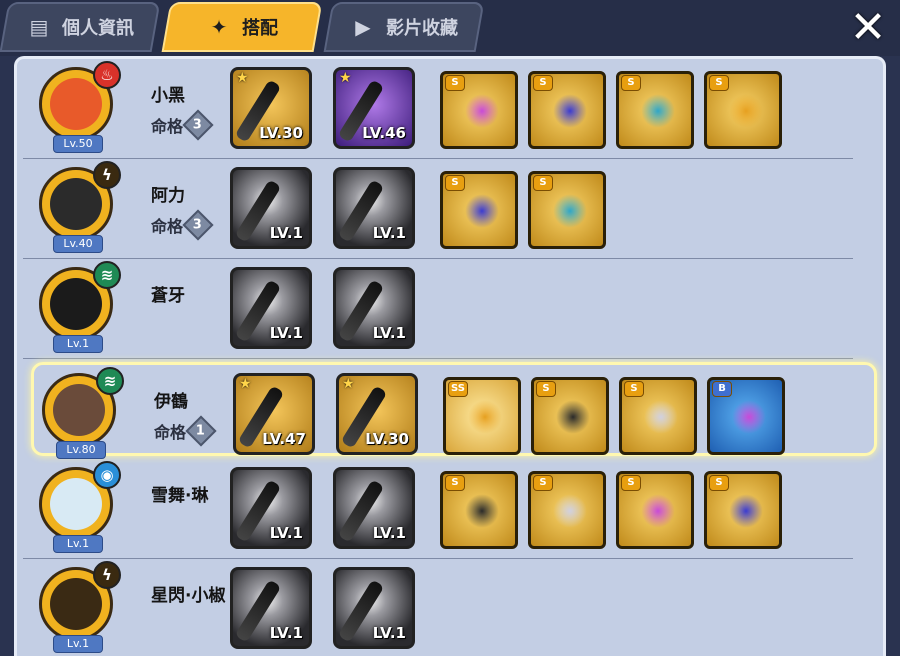  What do you see at coordinates (168, 96) in the screenshot?
I see `character-name: 小黑` at bounding box center [168, 96].